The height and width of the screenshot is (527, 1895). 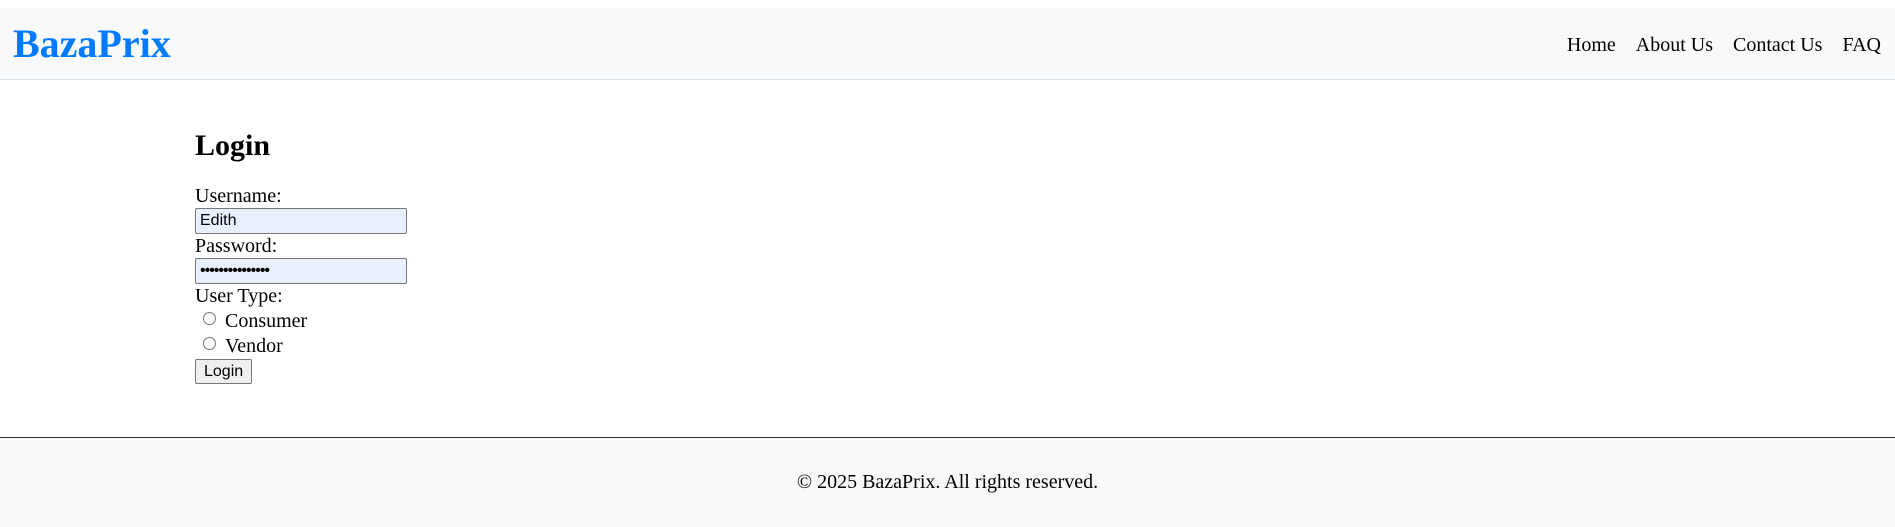 What do you see at coordinates (301, 221) in the screenshot?
I see `username-input` at bounding box center [301, 221].